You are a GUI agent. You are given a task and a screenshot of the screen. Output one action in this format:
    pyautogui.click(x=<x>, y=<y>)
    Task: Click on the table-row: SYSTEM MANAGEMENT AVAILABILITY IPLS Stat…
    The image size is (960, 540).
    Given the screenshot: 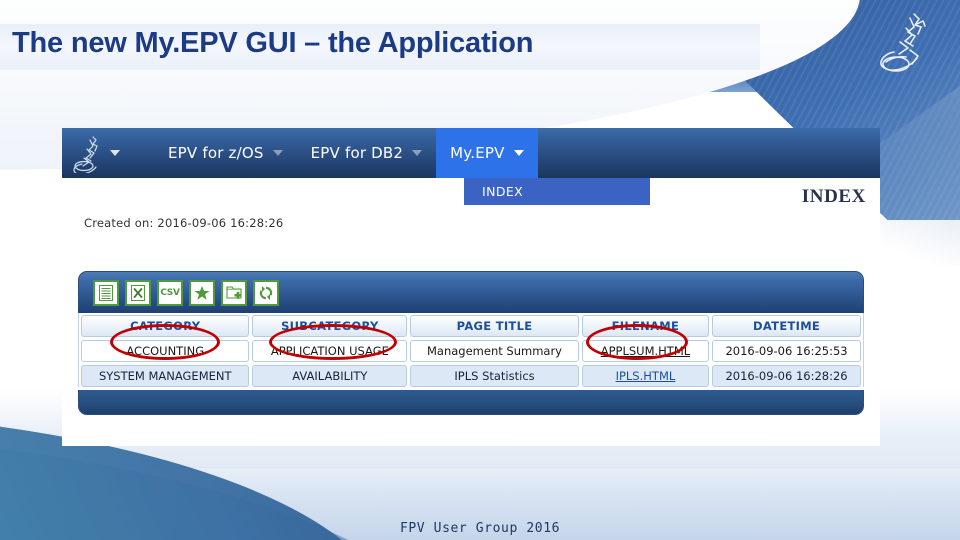 What is the action you would take?
    pyautogui.click(x=471, y=376)
    